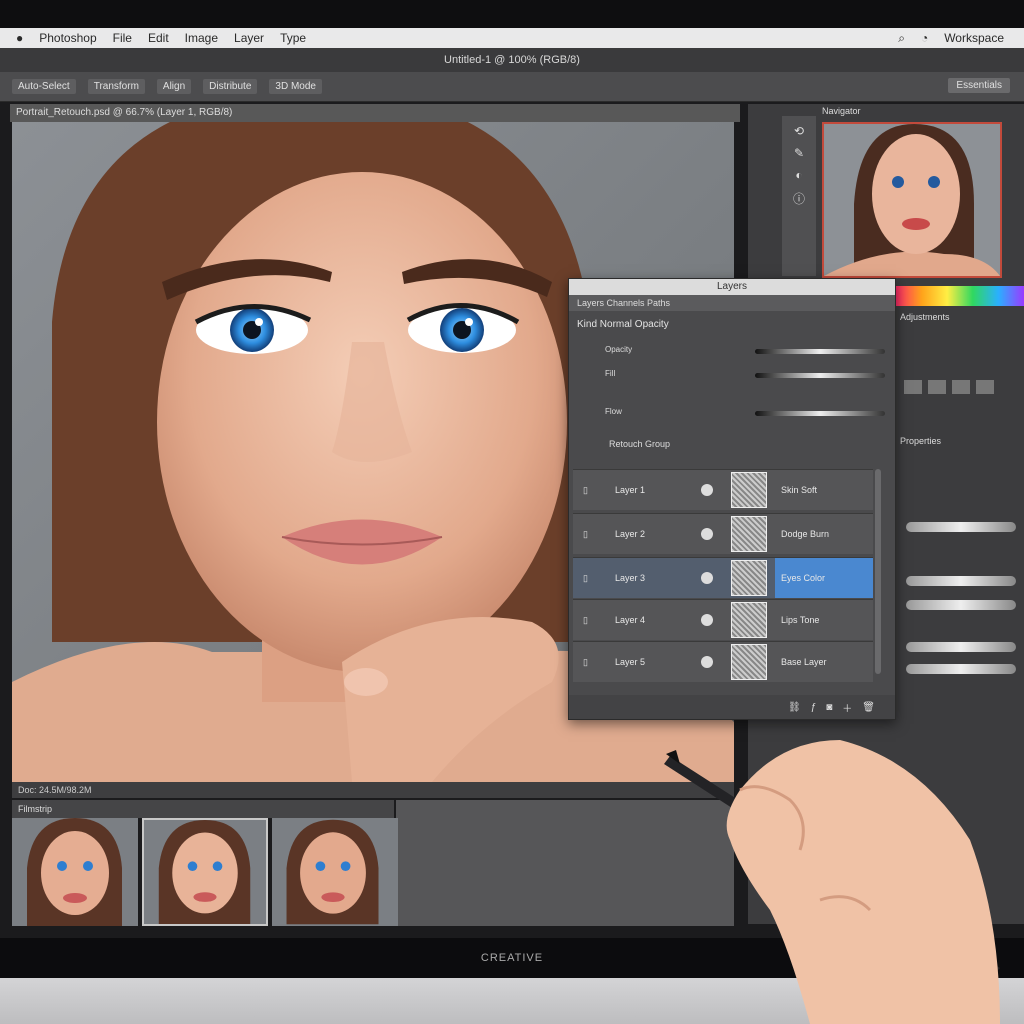  What do you see at coordinates (630, 662) in the screenshot?
I see `layer-name: Layer 5` at bounding box center [630, 662].